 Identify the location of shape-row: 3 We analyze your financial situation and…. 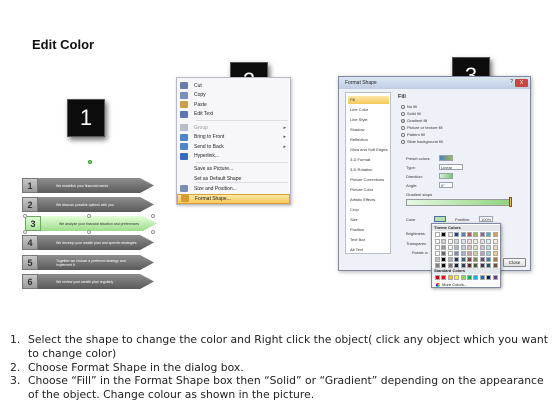
(91, 223).